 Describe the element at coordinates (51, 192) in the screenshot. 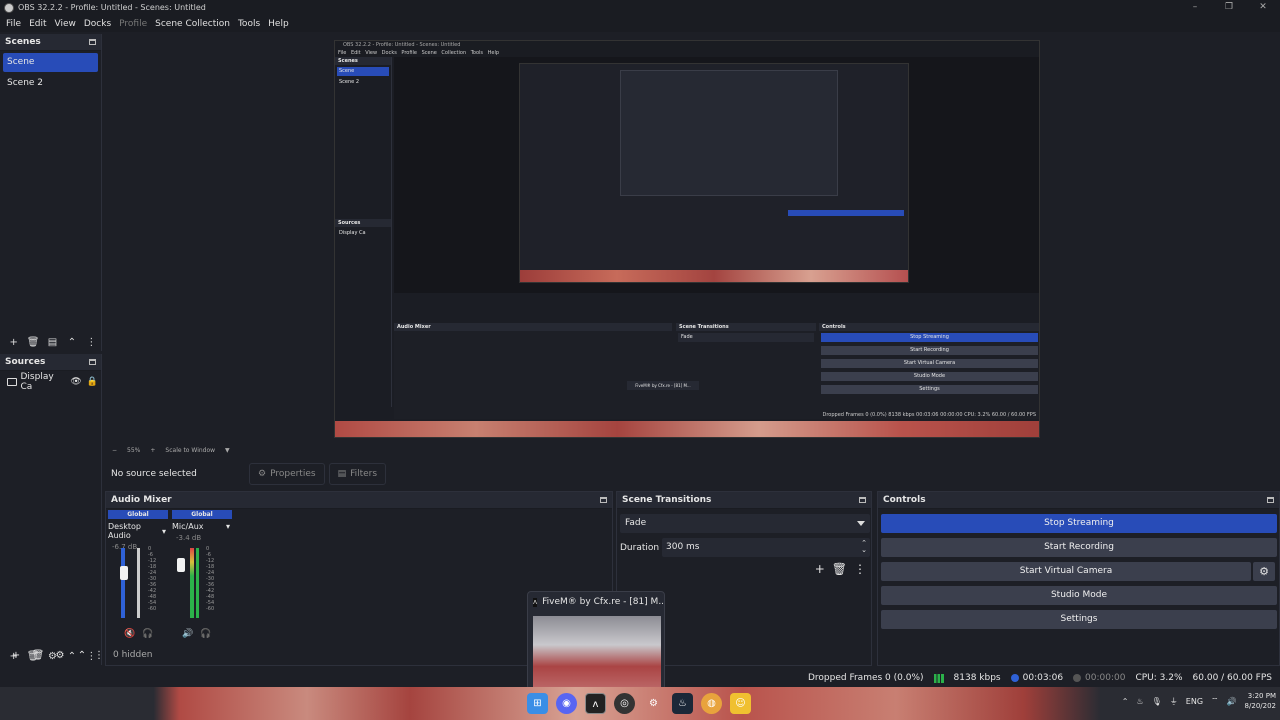

I see `scenes-dock: Scenes Scene Scene 2 + 🗑 ▤ ⌃ ⋮` at that location.